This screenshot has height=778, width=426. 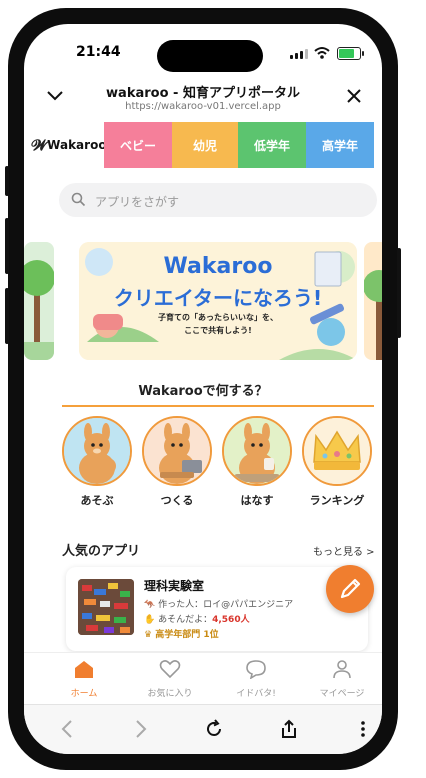 What do you see at coordinates (150, 620) in the screenshot?
I see `hand-icon: ✋` at bounding box center [150, 620].